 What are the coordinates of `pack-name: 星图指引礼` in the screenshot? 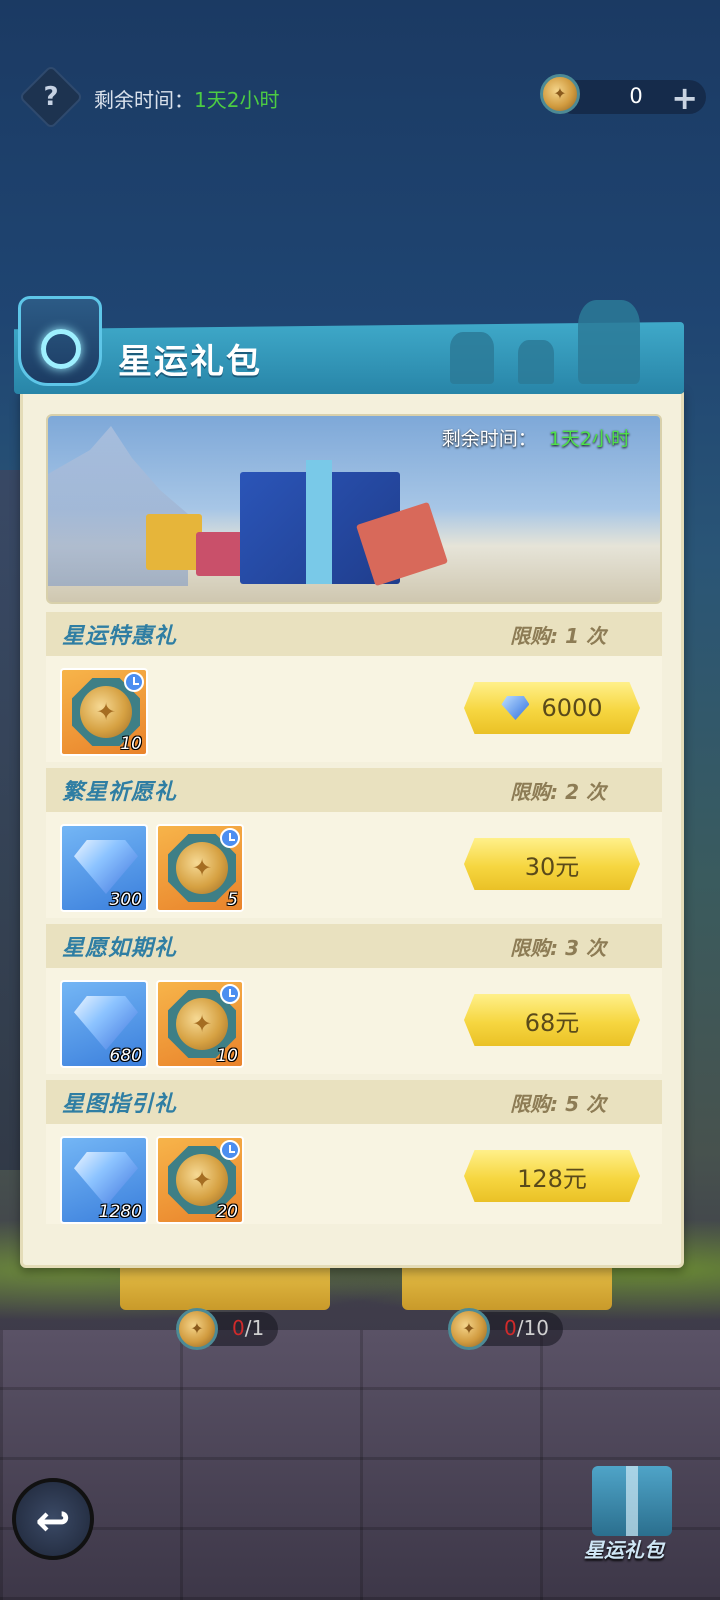 It's located at (120, 1104).